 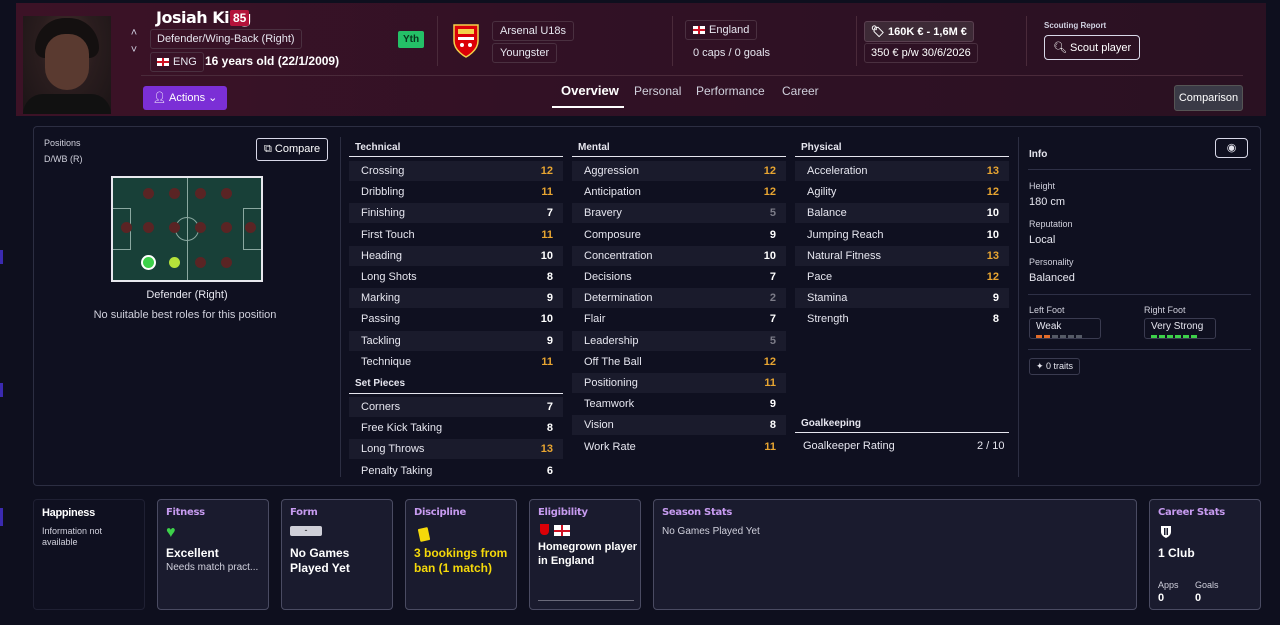 I want to click on attribute-row: Acceleration 13, so click(x=902, y=171).